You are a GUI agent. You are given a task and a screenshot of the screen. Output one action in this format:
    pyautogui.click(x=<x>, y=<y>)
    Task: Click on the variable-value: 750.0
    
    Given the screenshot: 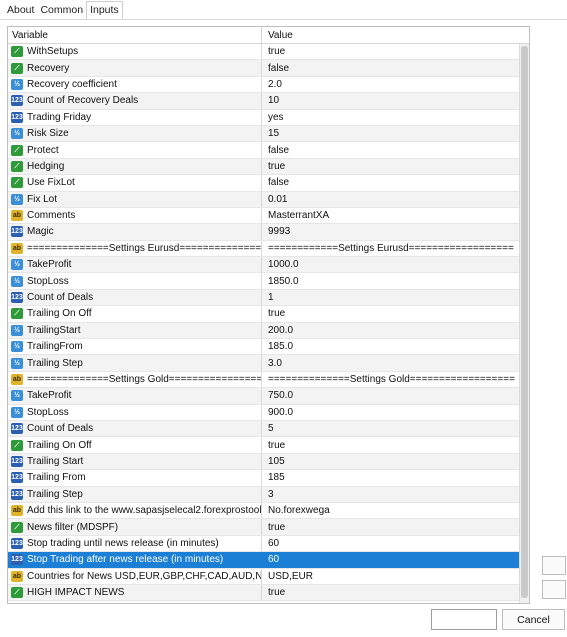 What is the action you would take?
    pyautogui.click(x=280, y=395)
    